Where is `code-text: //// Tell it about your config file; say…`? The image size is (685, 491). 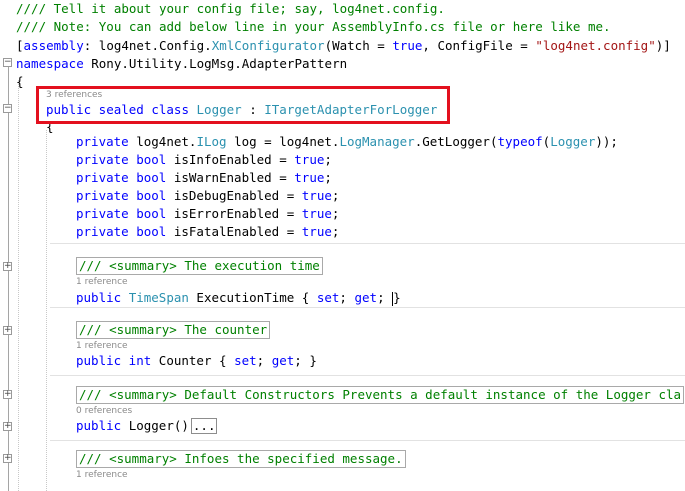
code-text: //// Tell it about your config file; say… is located at coordinates (230, 9).